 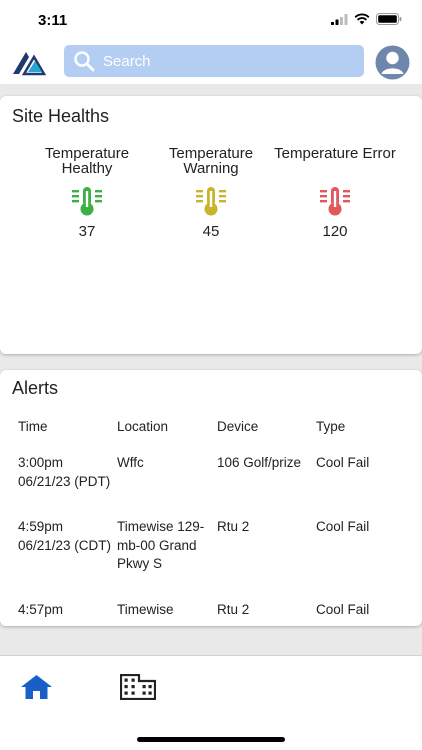 I want to click on health-item-healthy: Temperature Healthy 37, so click(x=87, y=193).